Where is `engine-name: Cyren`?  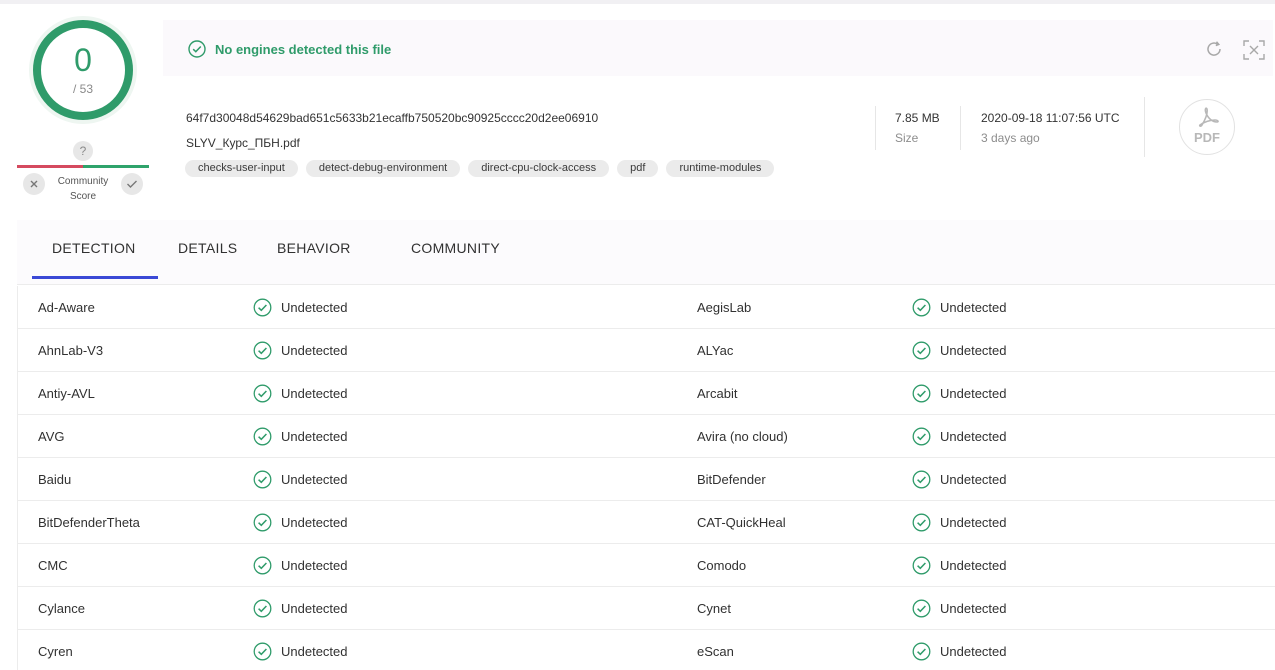
engine-name: Cyren is located at coordinates (55, 651).